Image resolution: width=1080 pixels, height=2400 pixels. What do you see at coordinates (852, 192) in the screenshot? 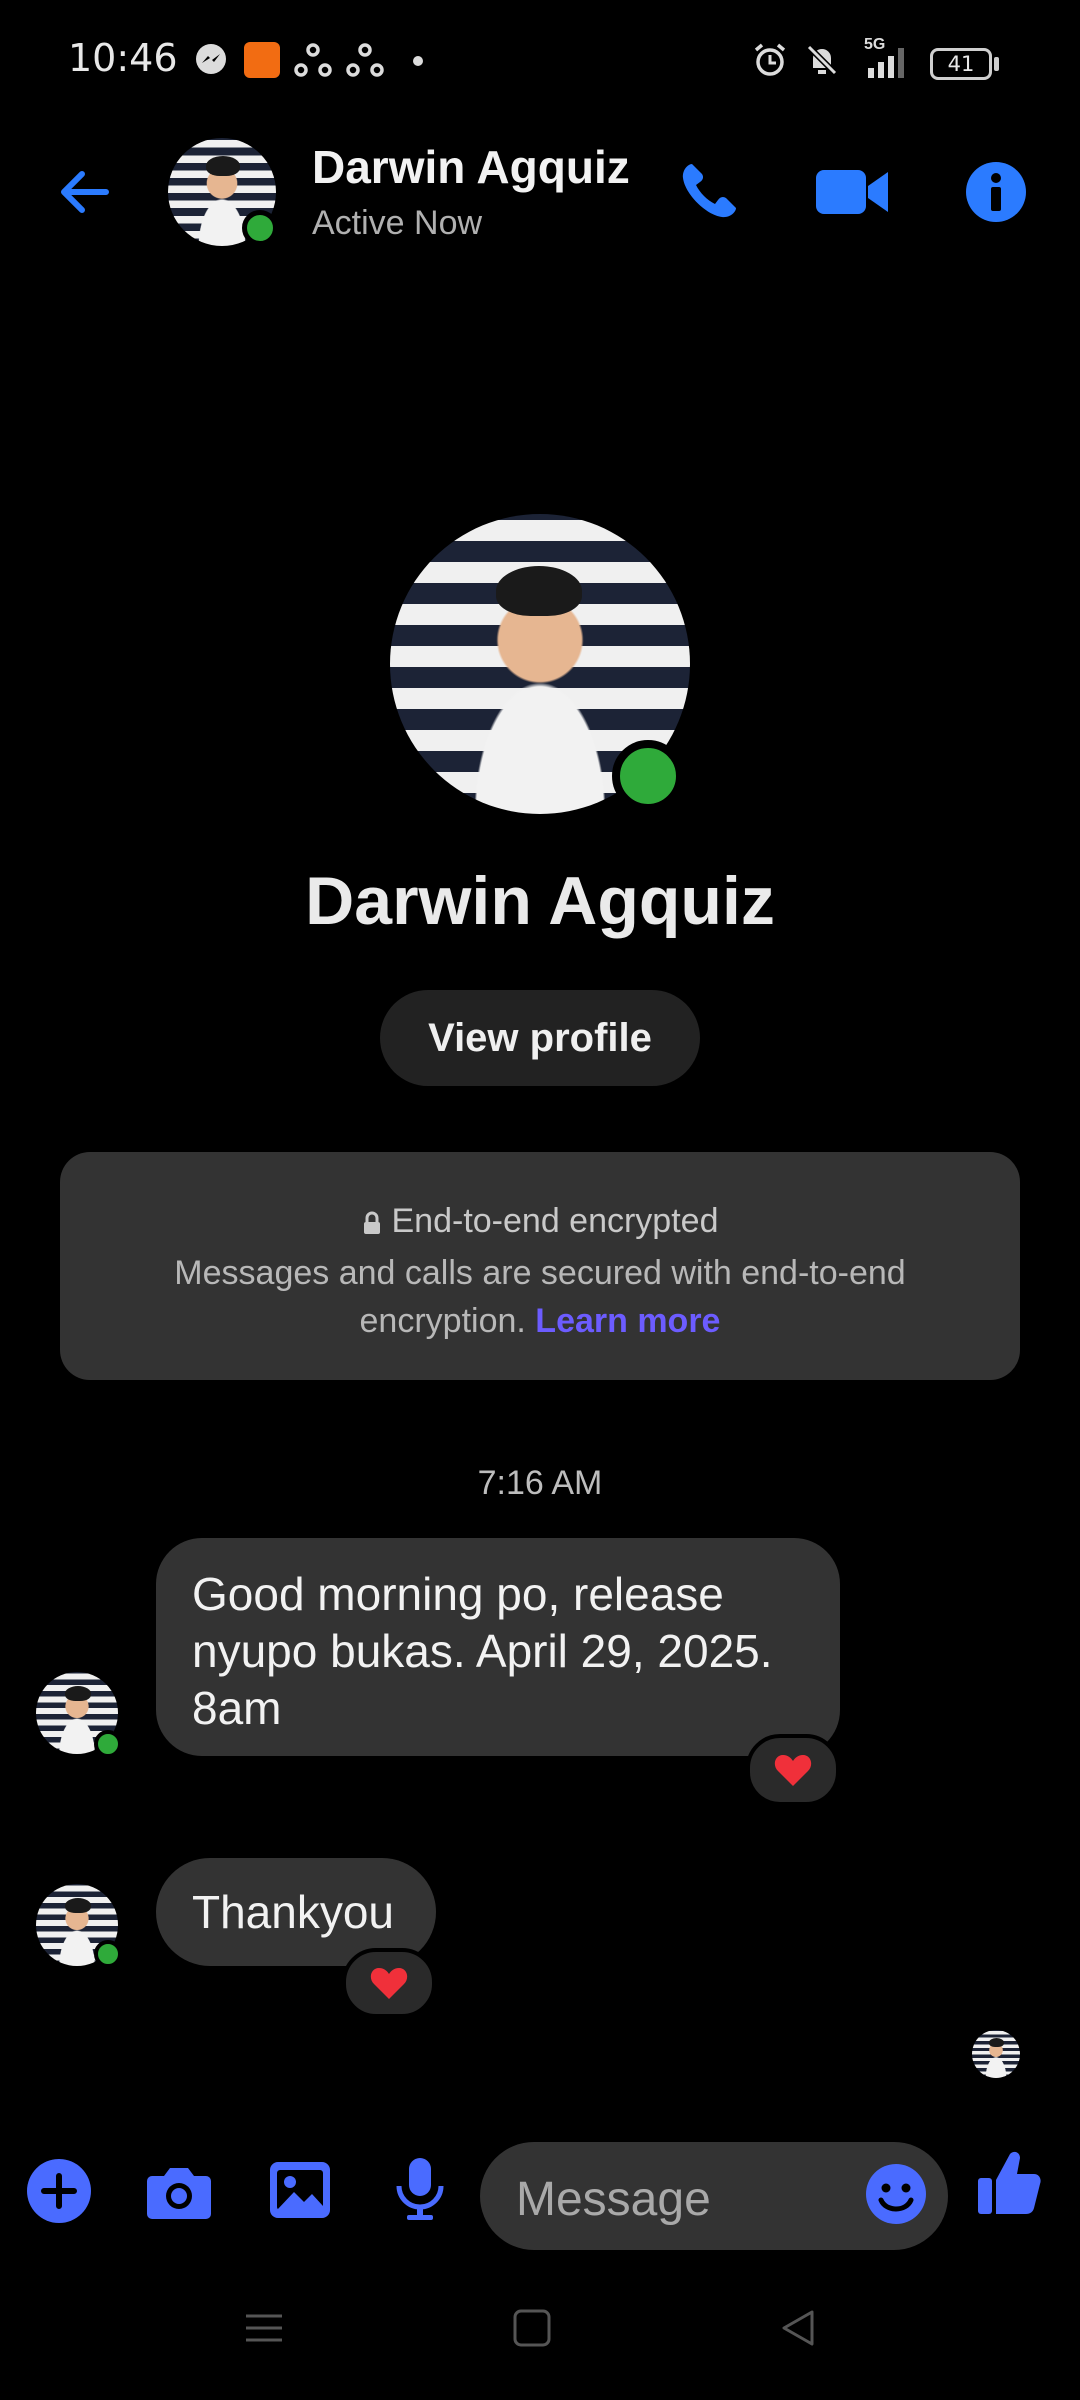
I see `video-call-icon` at bounding box center [852, 192].